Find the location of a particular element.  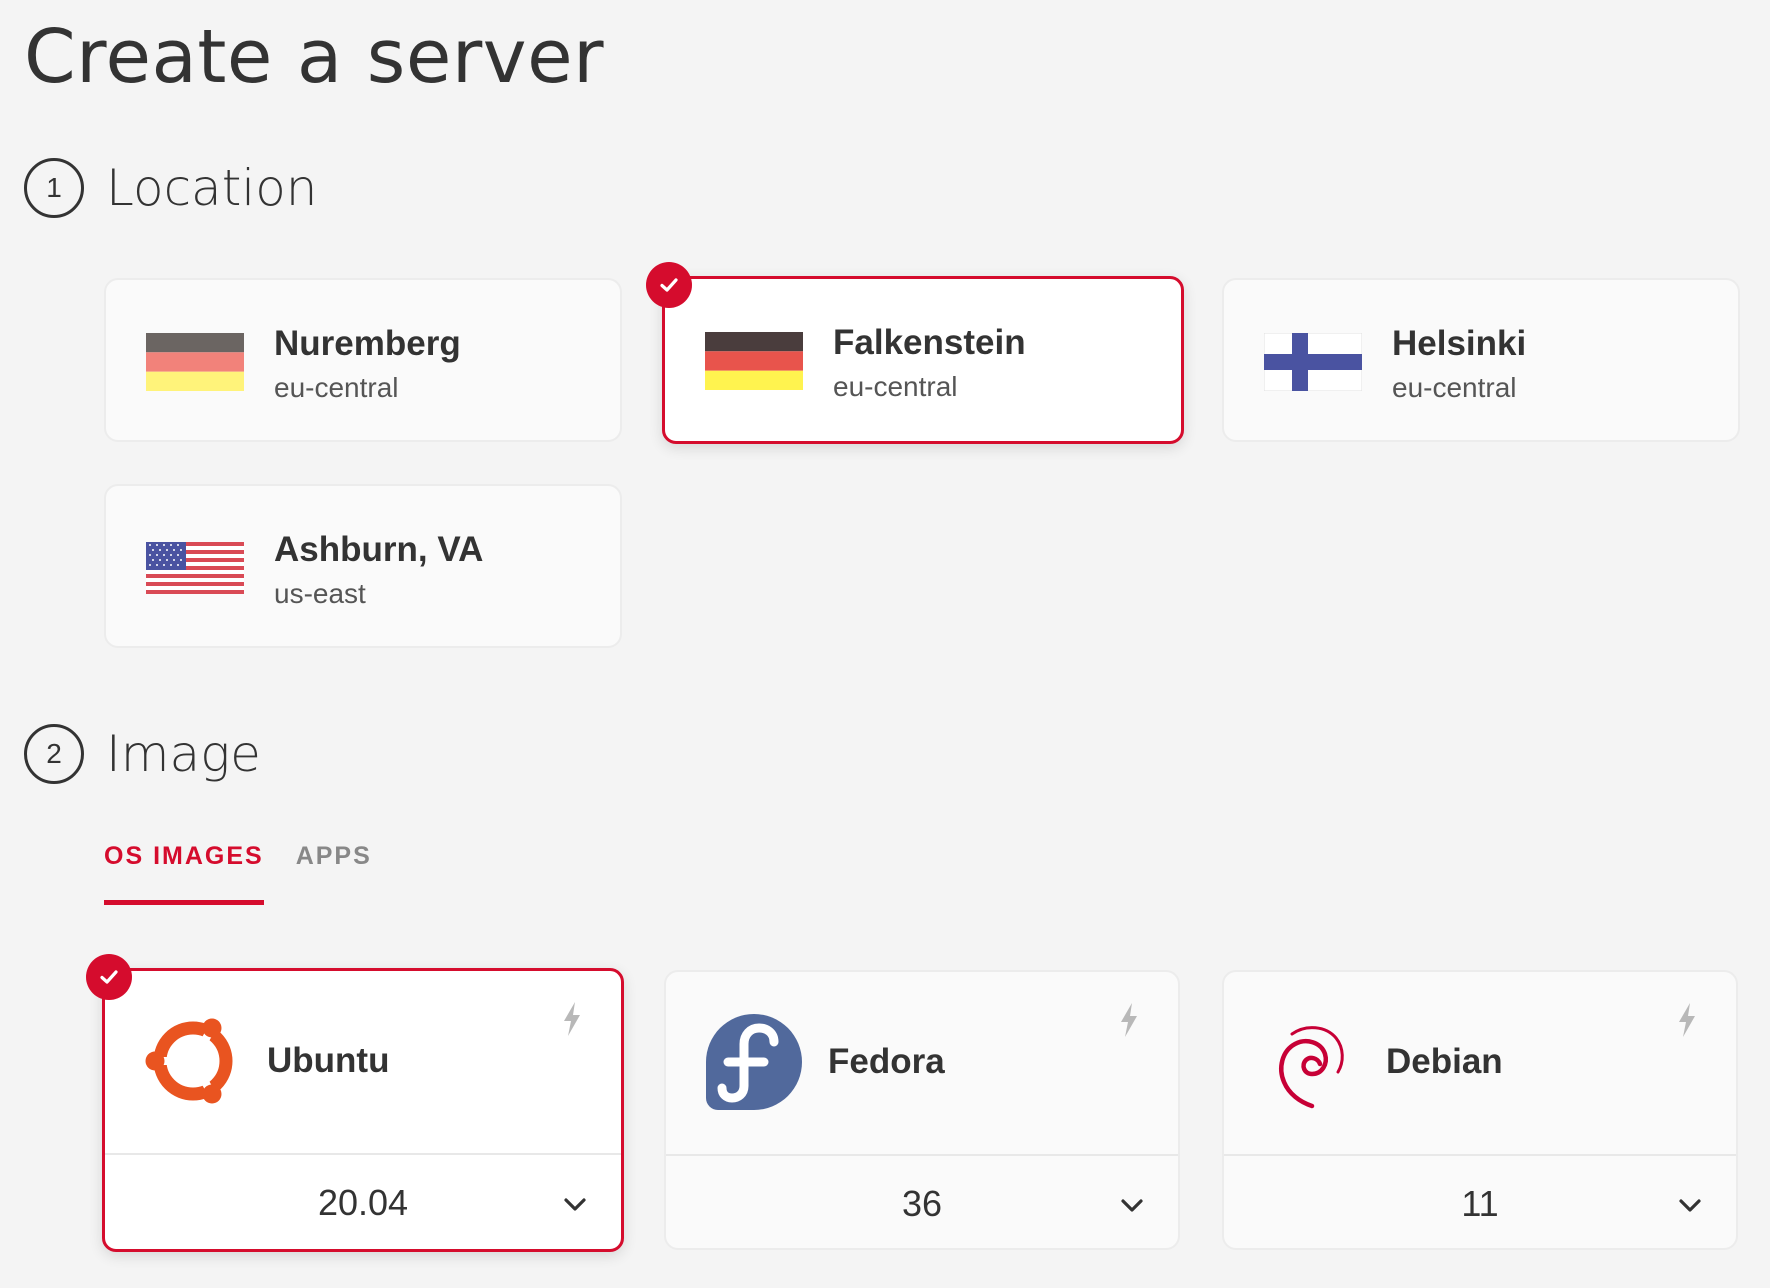

step-number-badge: 1 is located at coordinates (54, 188).